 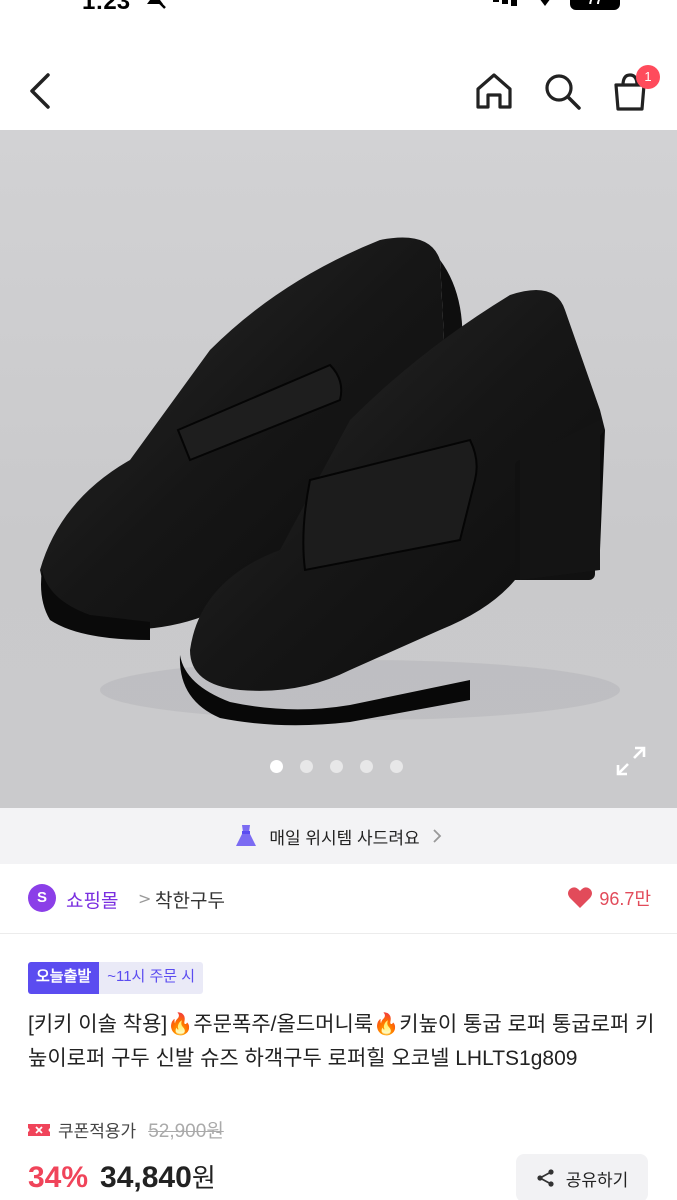 What do you see at coordinates (203, 1178) in the screenshot?
I see `price-unit: 원` at bounding box center [203, 1178].